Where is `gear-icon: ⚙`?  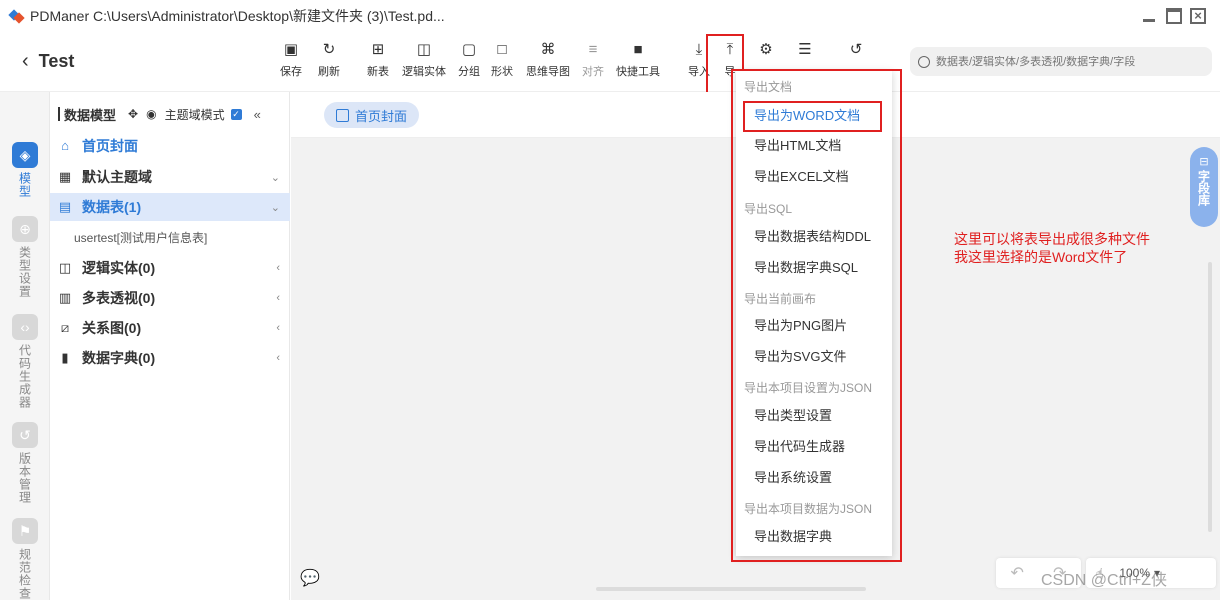
gear-icon: ⚙ is located at coordinates (766, 49).